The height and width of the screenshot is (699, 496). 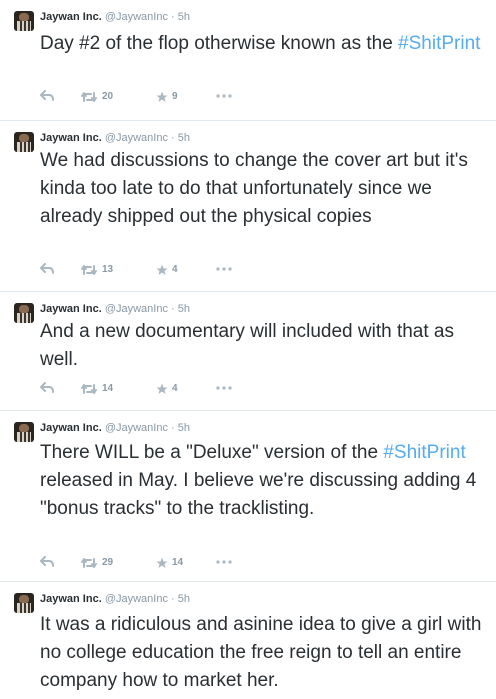 I want to click on retweet-button: 13, so click(x=96, y=270).